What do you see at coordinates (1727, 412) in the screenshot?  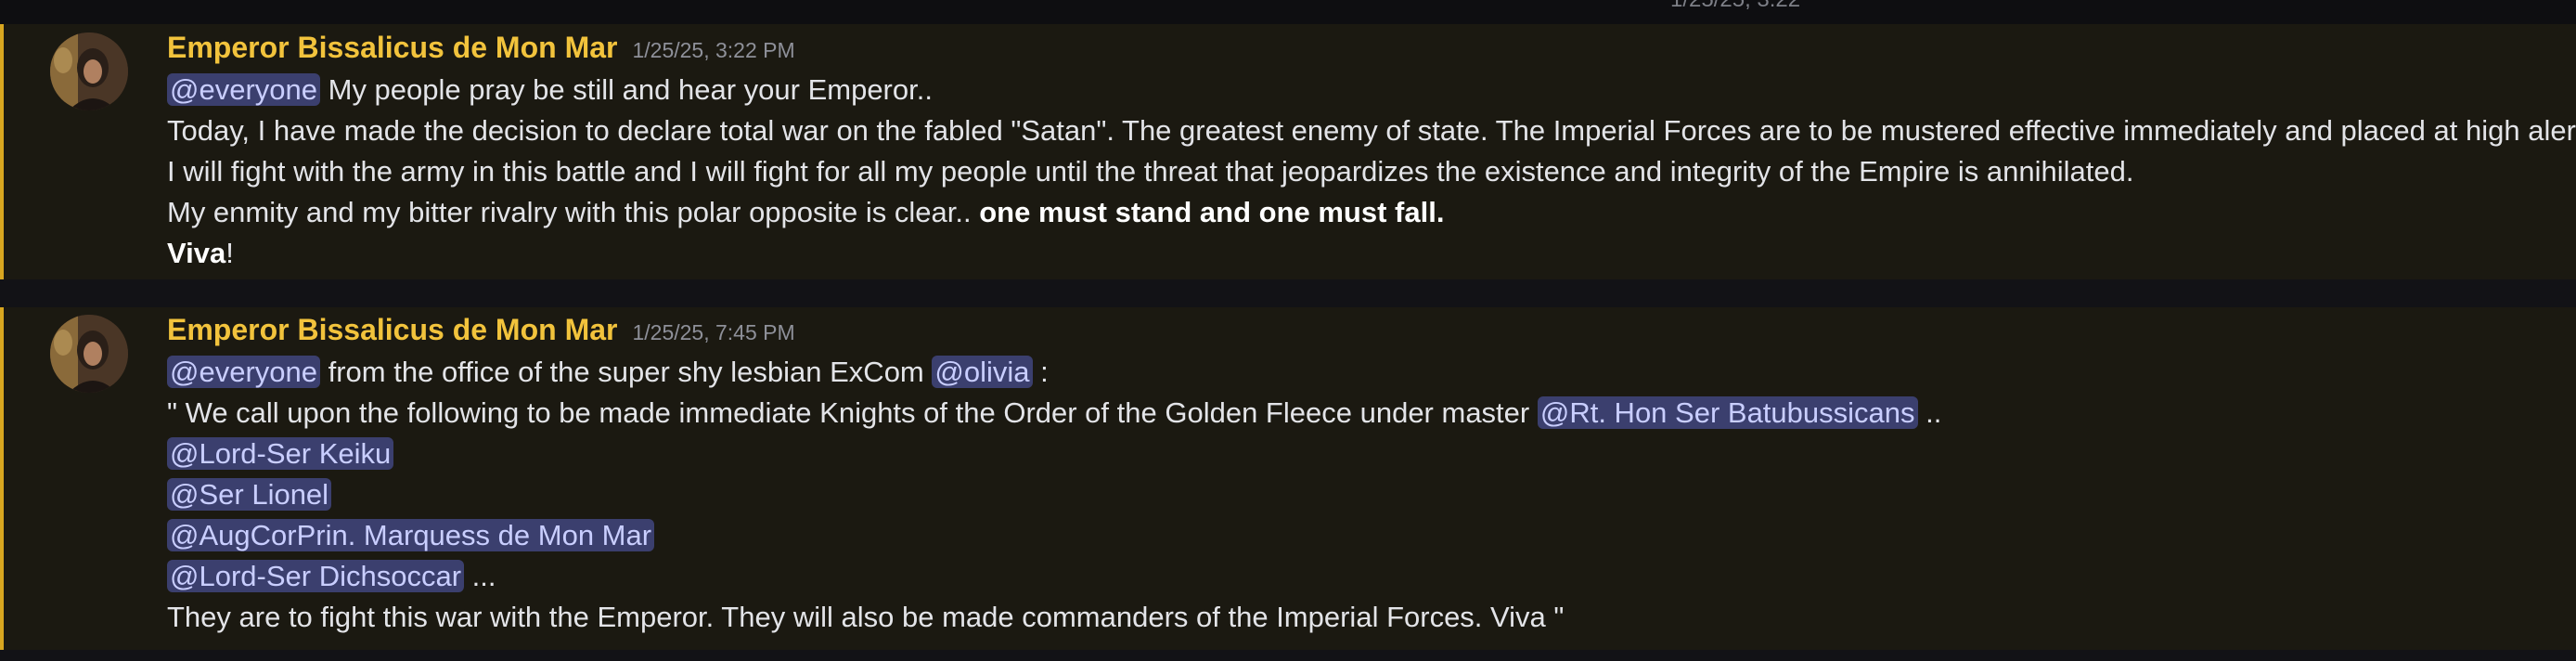 I see `mention-batubussicans: @Rt. Hon Ser Batubussicans` at bounding box center [1727, 412].